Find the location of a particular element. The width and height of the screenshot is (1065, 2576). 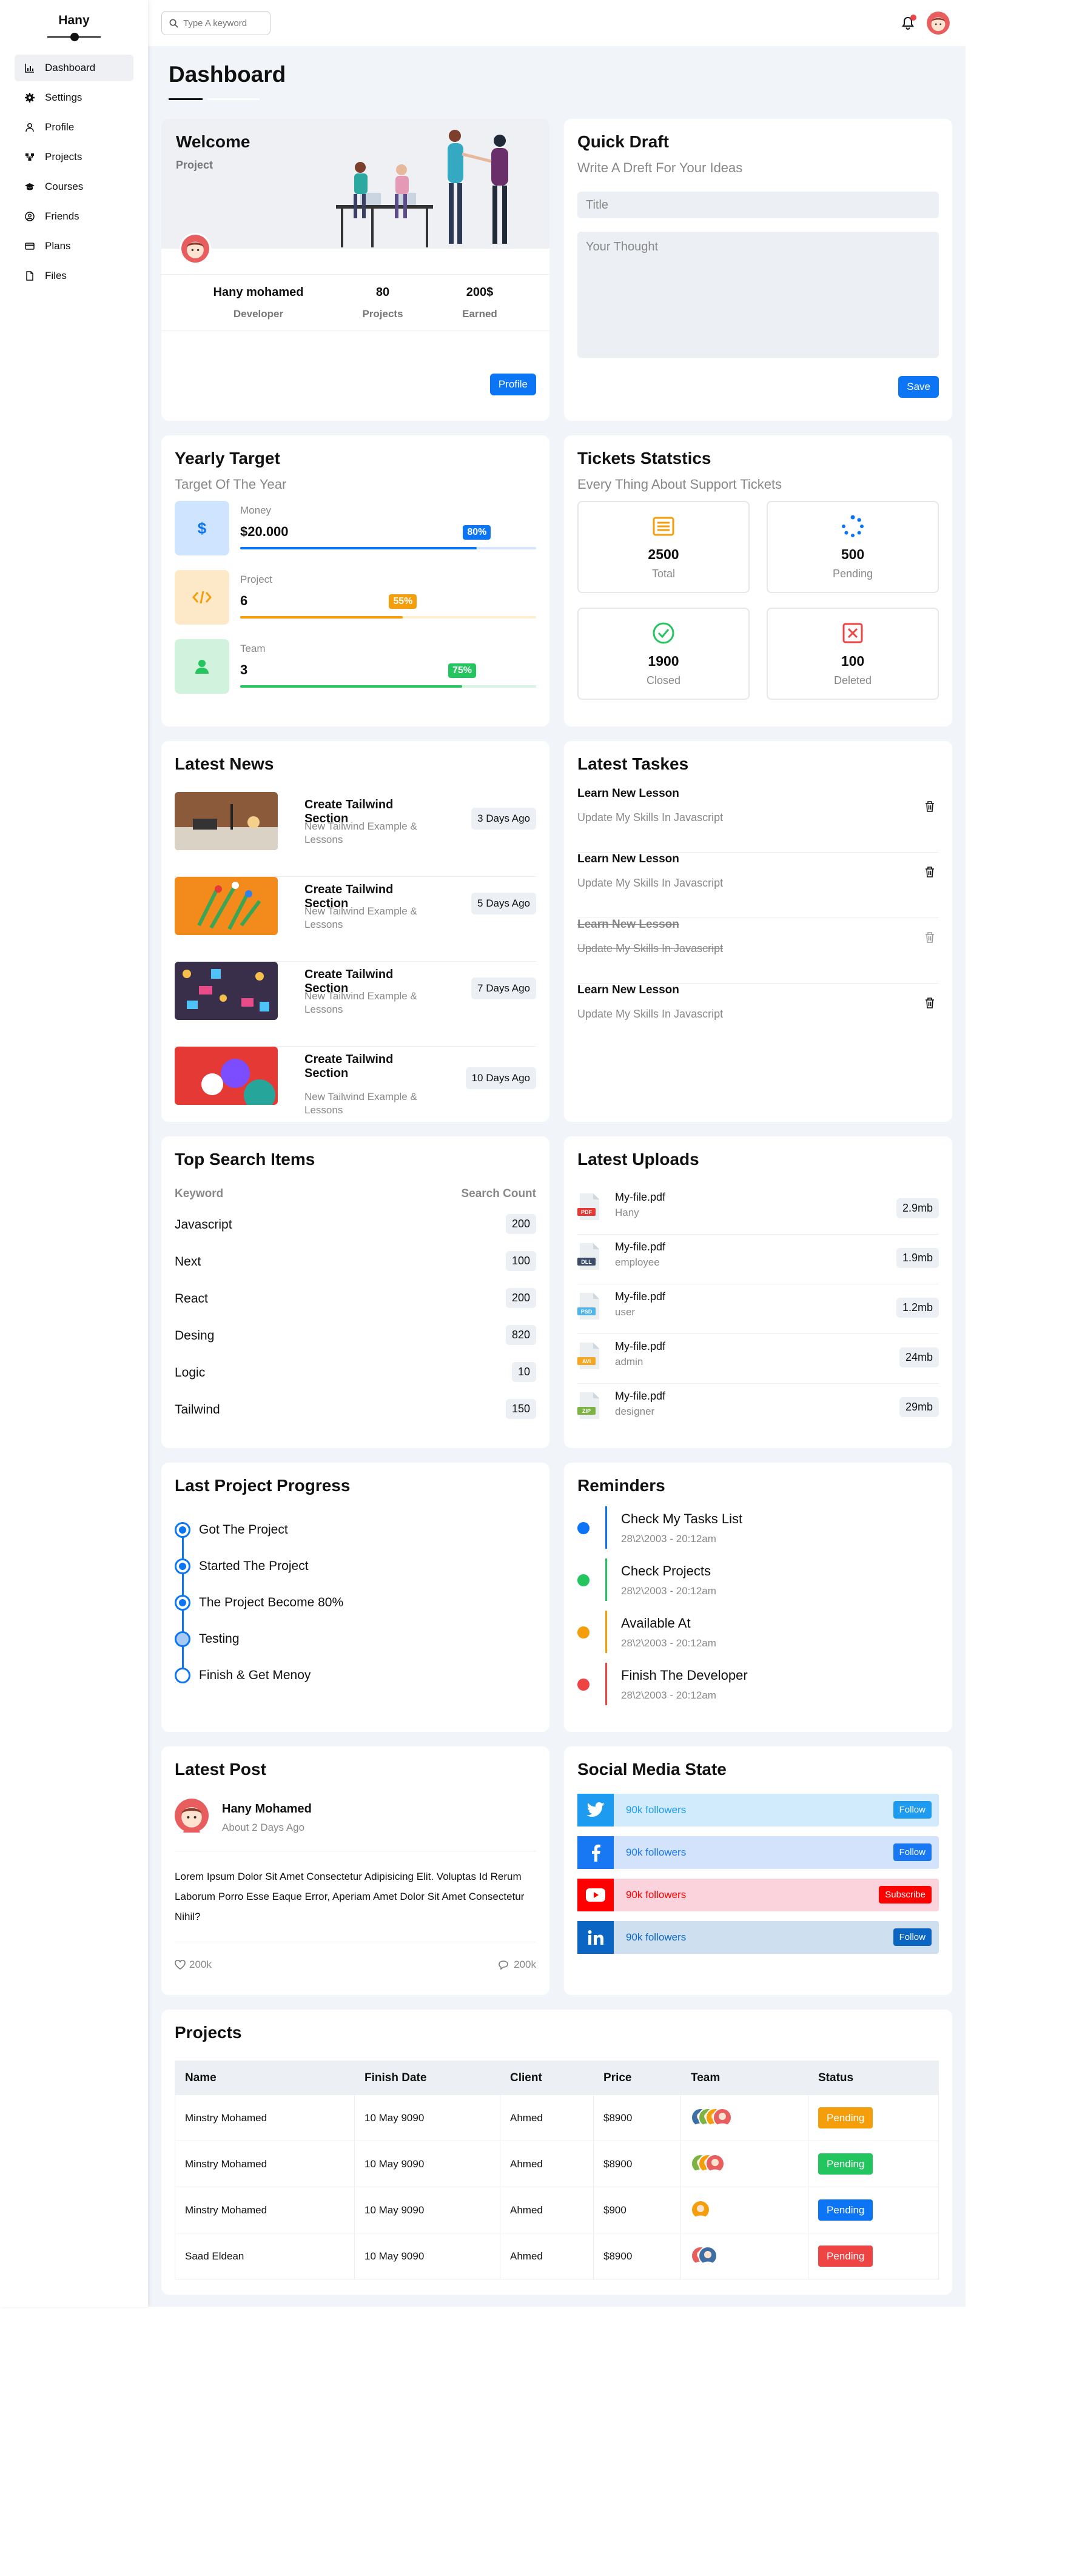

gear-icon is located at coordinates (30, 97).